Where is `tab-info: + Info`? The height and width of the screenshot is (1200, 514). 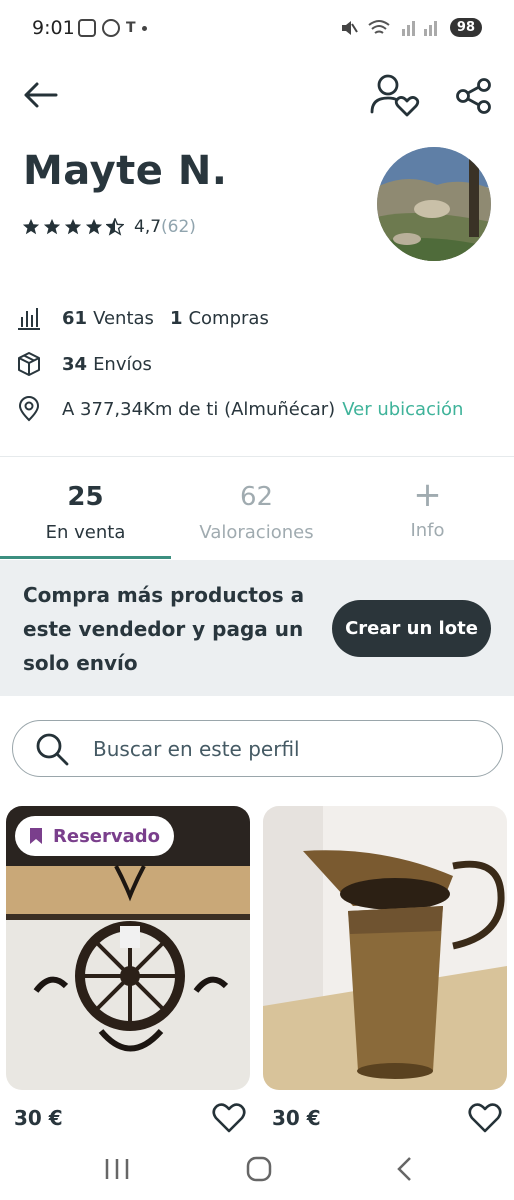
tab-info: + Info is located at coordinates (427, 518).